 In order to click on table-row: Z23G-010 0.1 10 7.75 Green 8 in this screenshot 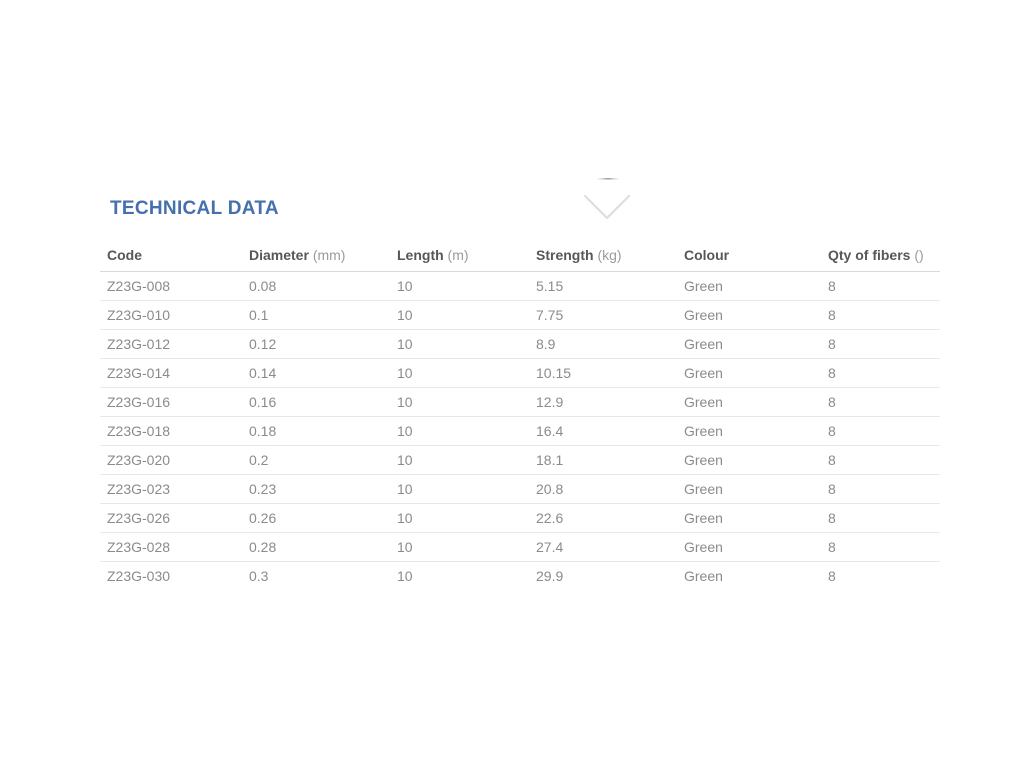, I will do `click(520, 315)`.